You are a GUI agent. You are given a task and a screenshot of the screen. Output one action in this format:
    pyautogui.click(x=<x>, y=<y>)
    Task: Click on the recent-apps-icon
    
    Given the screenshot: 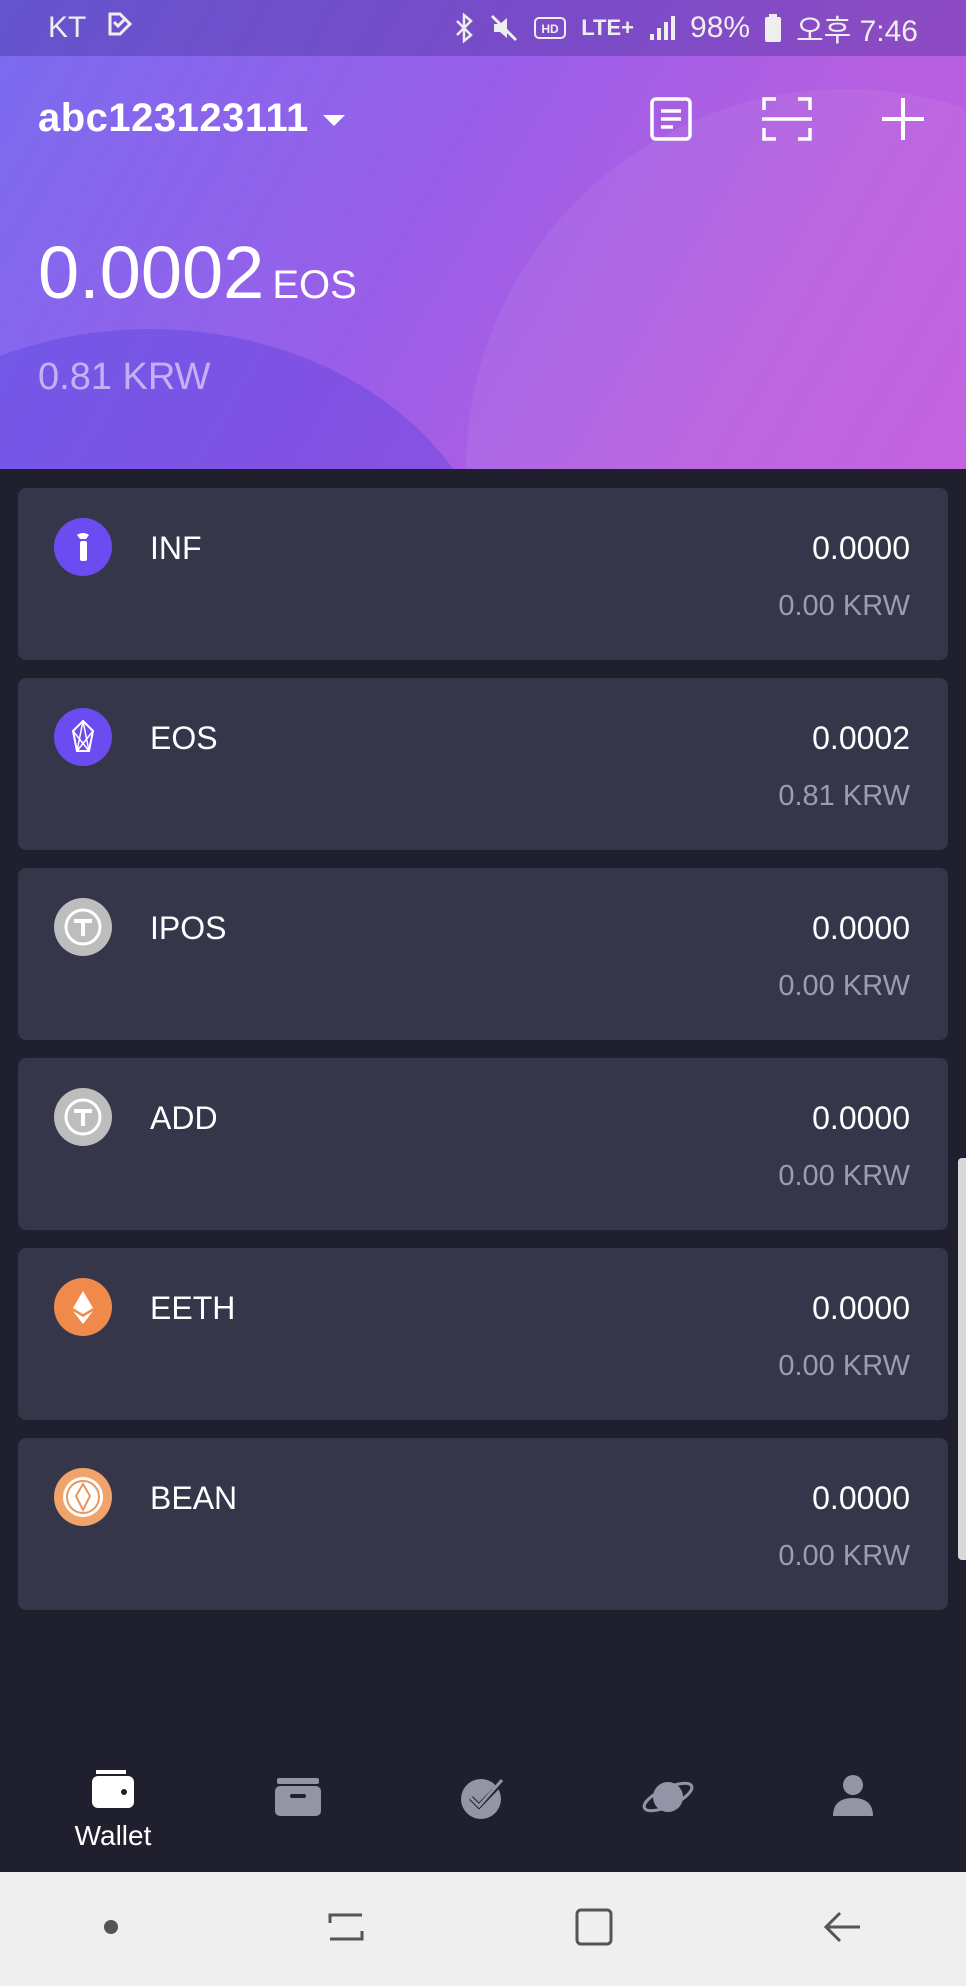 What is the action you would take?
    pyautogui.click(x=345, y=1926)
    